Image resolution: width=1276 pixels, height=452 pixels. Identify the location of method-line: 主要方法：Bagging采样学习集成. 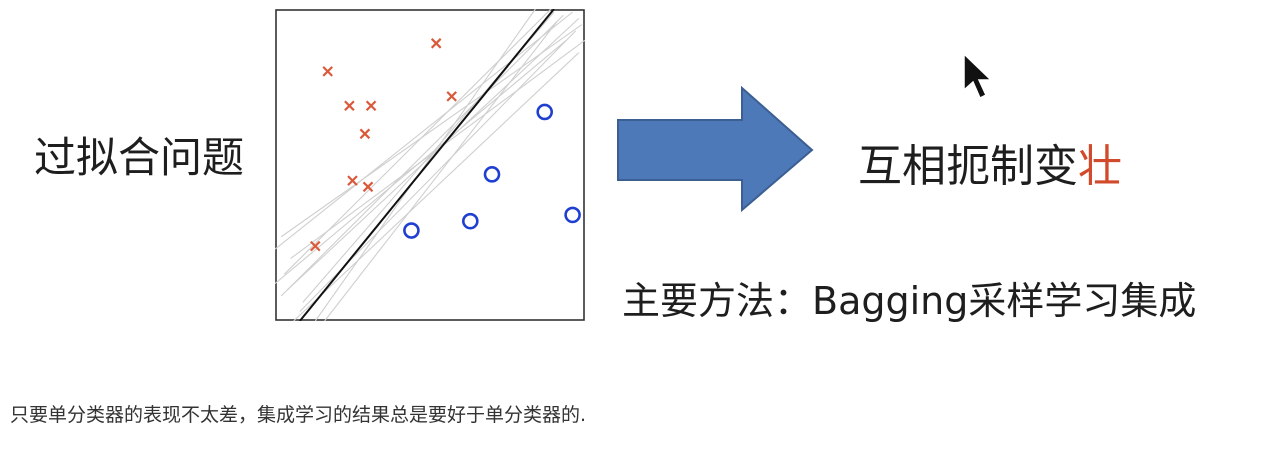
(909, 301).